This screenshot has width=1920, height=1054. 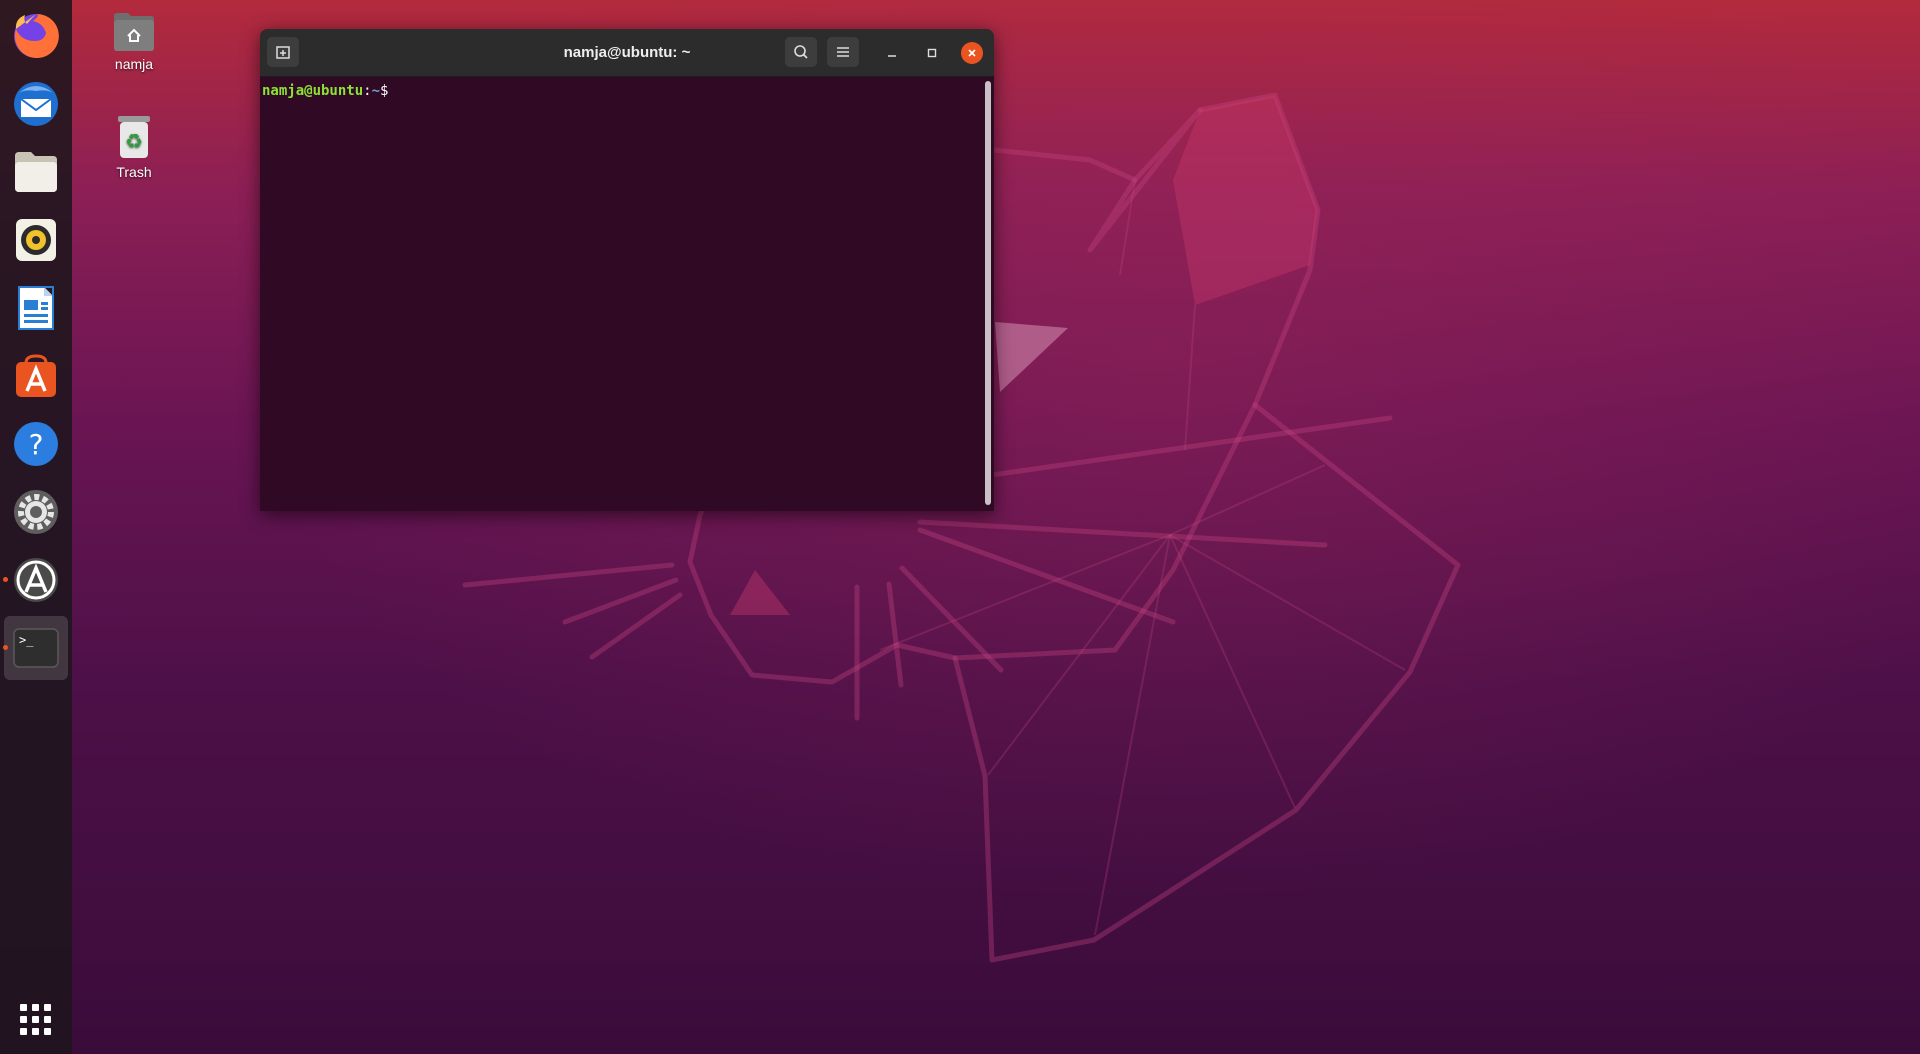 I want to click on prompt-line: namja@ubuntu:~$, so click(x=621, y=91).